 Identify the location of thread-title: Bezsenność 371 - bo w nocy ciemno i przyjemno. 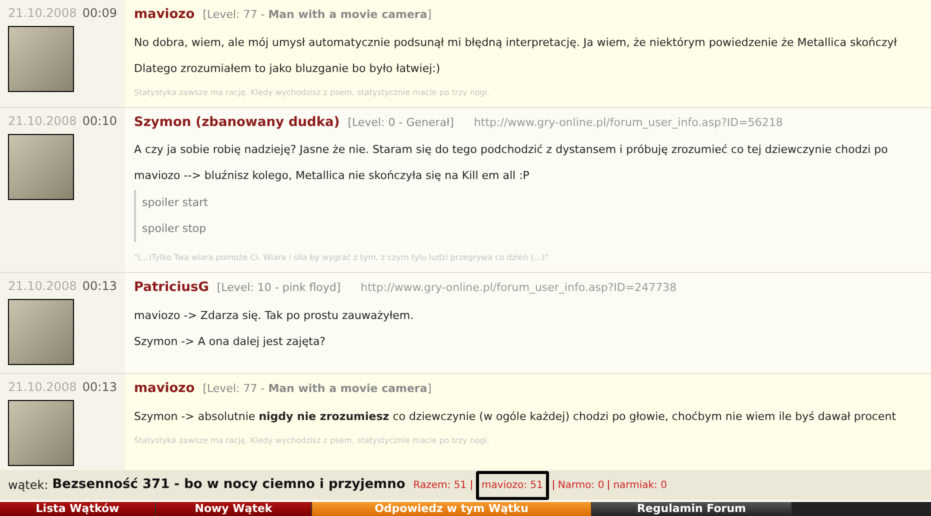
(229, 485).